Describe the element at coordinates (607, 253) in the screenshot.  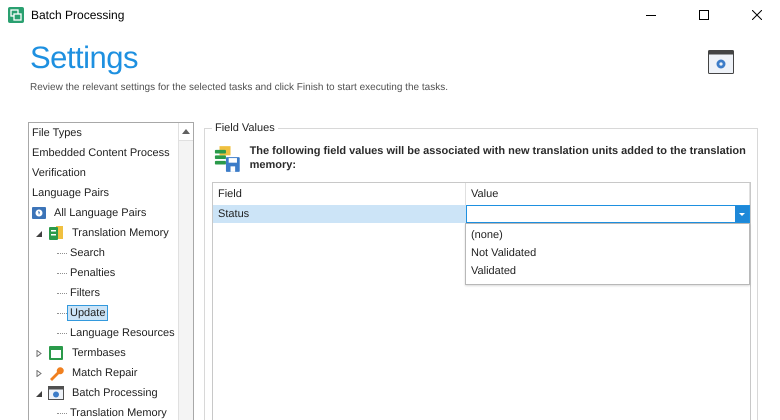
I see `dropdown-option: Not Validated` at that location.